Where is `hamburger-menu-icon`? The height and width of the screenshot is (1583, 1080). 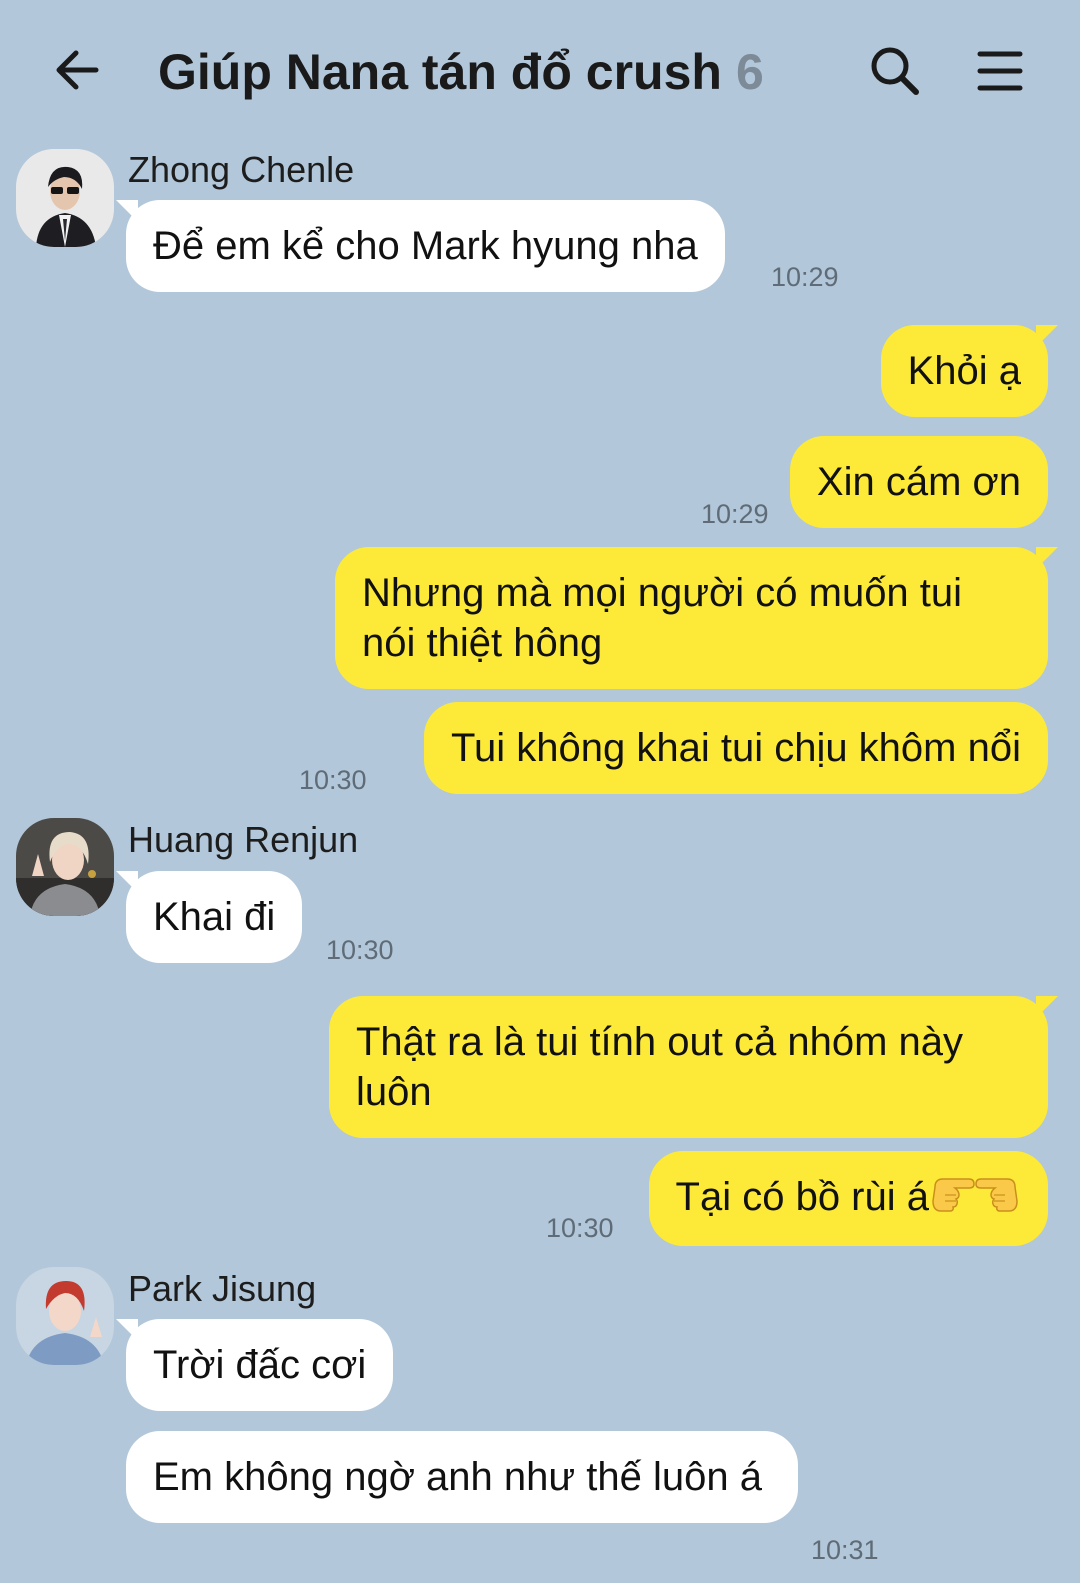
hamburger-menu-icon is located at coordinates (1004, 72).